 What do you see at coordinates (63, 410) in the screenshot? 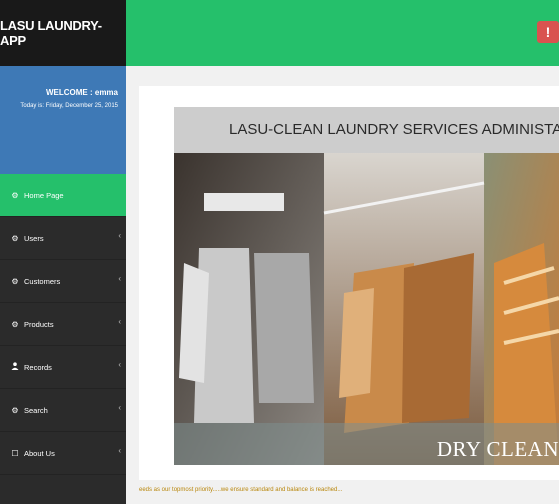
I see `sidebar-item-search: ⚙ Search ‹` at bounding box center [63, 410].